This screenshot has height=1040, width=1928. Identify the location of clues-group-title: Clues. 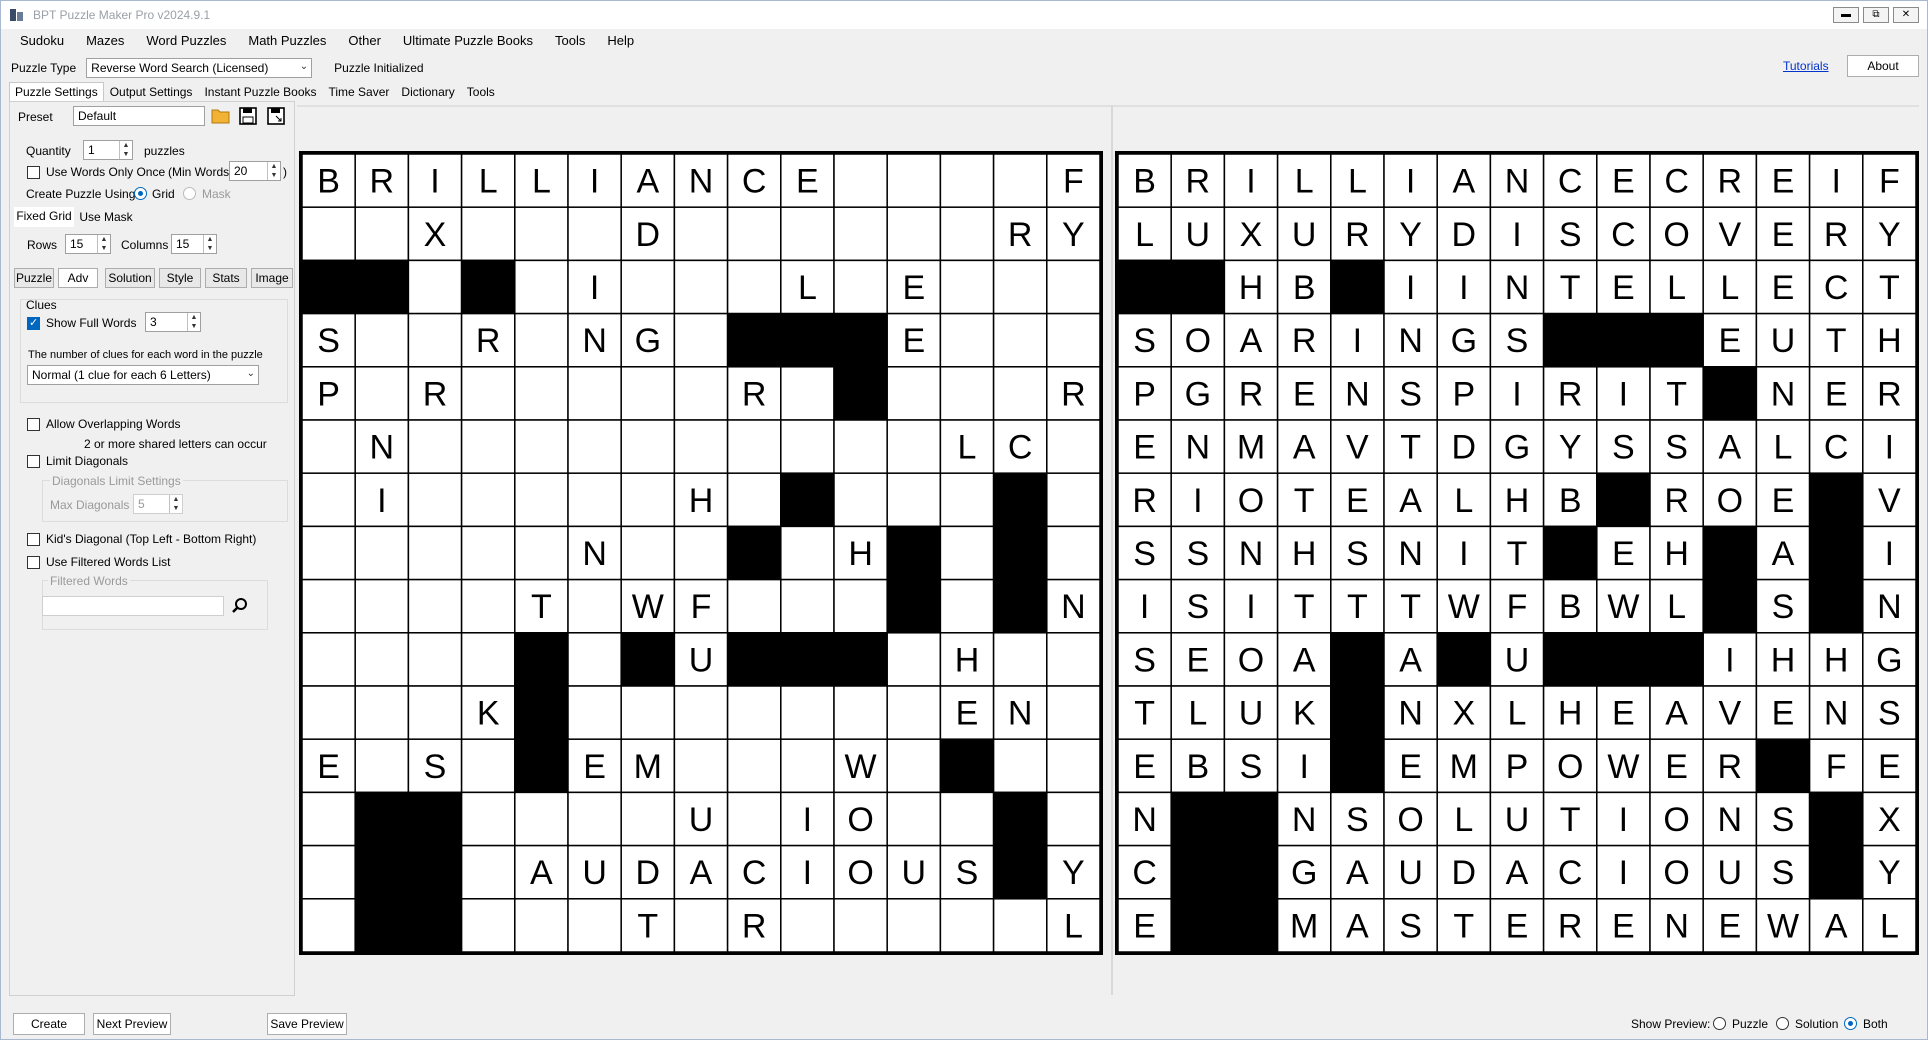
(41, 305).